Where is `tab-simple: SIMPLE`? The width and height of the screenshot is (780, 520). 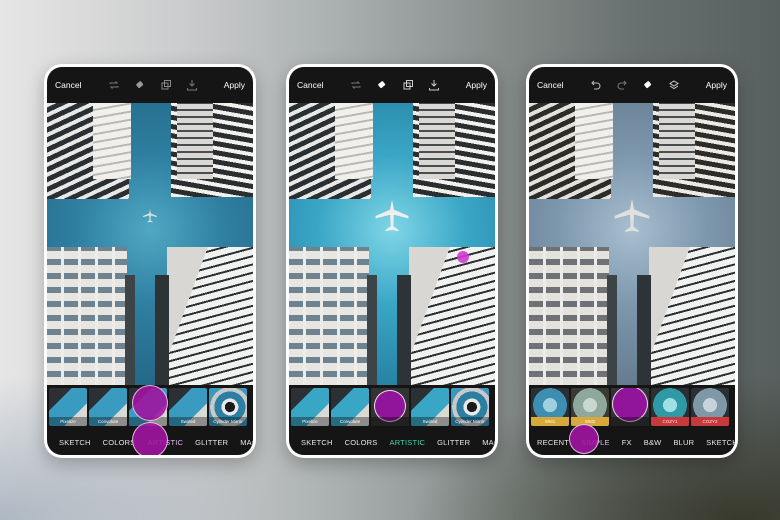
tab-simple: SIMPLE is located at coordinates (595, 442).